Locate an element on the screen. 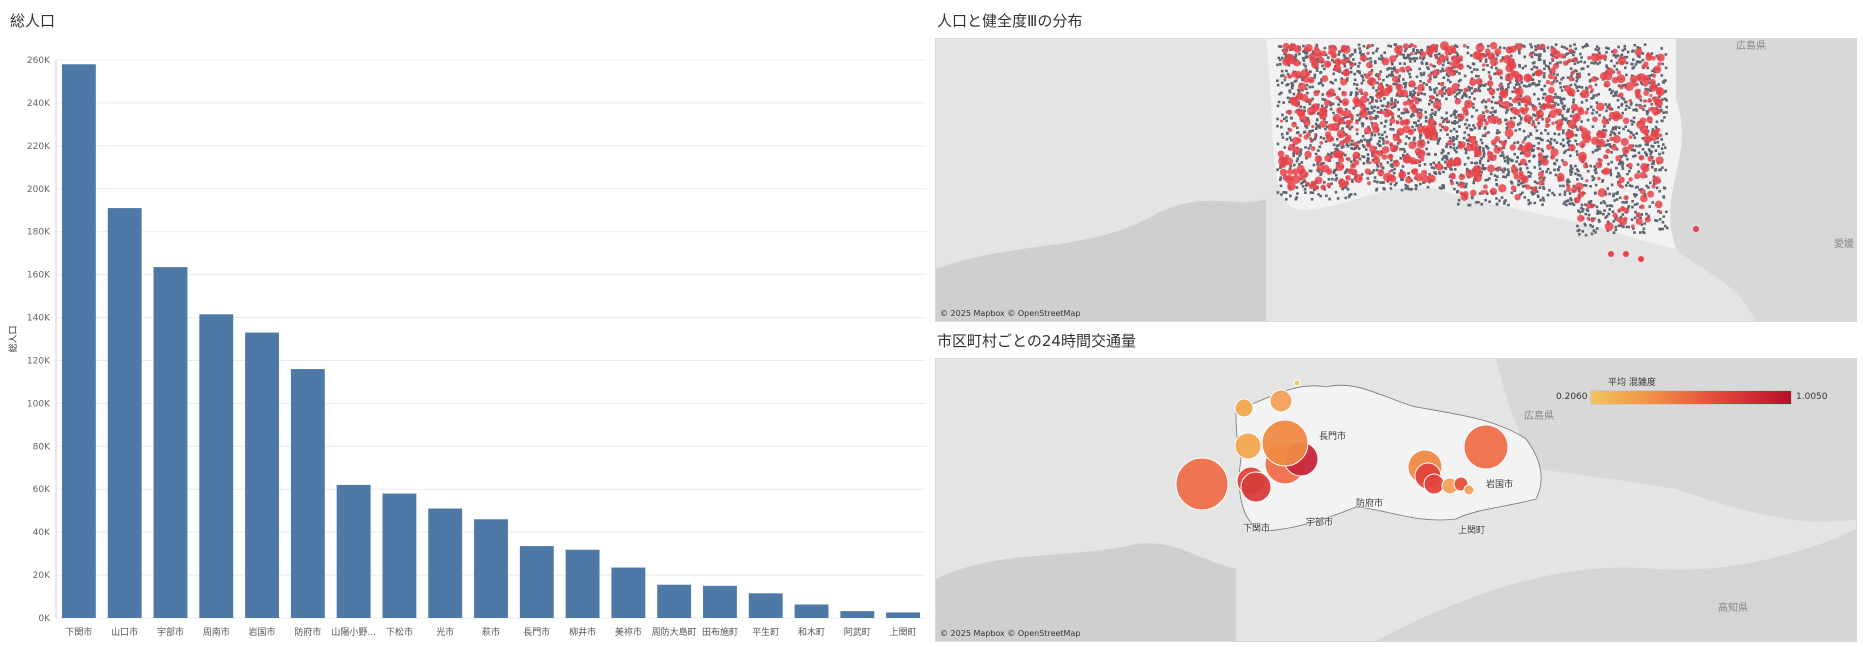  map2-attribution: © 2025 Mapbox © OpenStreetMap is located at coordinates (1010, 633).